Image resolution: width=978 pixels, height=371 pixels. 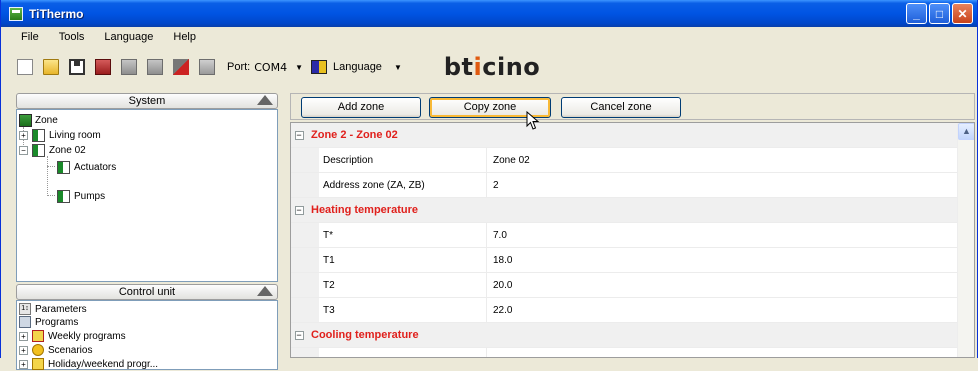 I want to click on parameters-icon: 1↕, so click(x=25, y=309).